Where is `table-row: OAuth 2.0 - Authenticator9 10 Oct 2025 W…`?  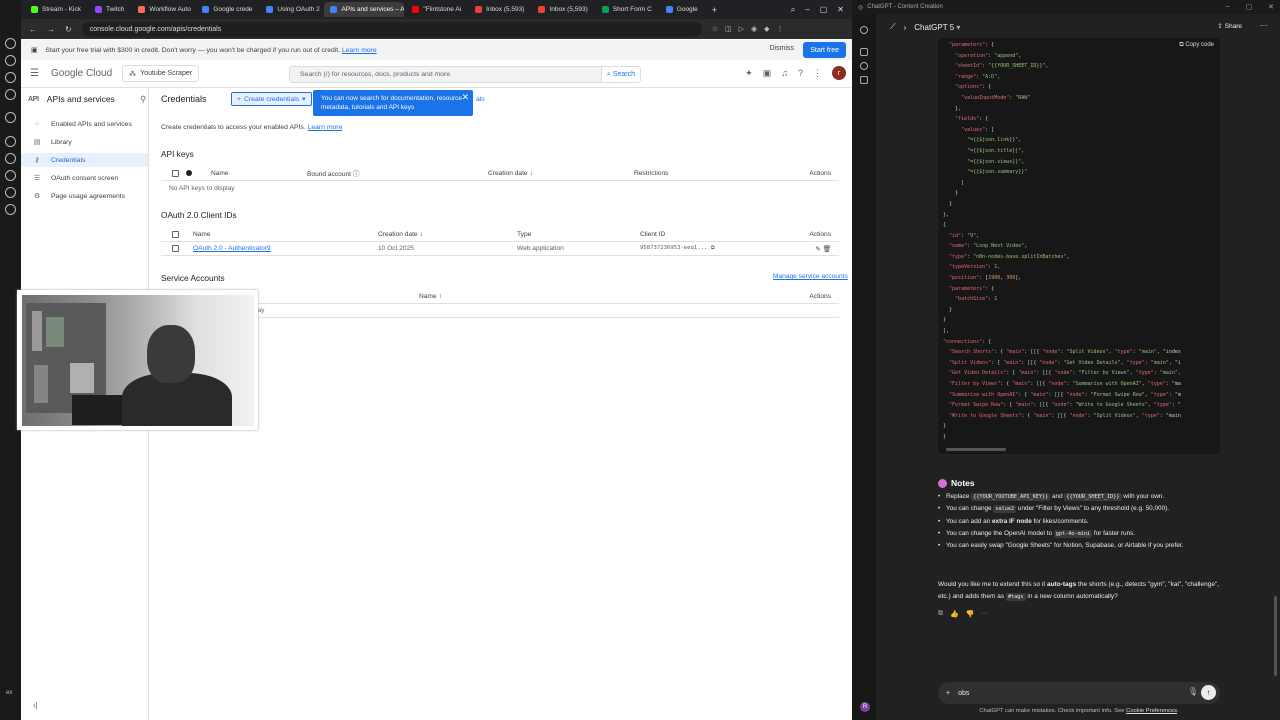
table-row: OAuth 2.0 - Authenticator9 10 Oct 2025 W… is located at coordinates (500, 249).